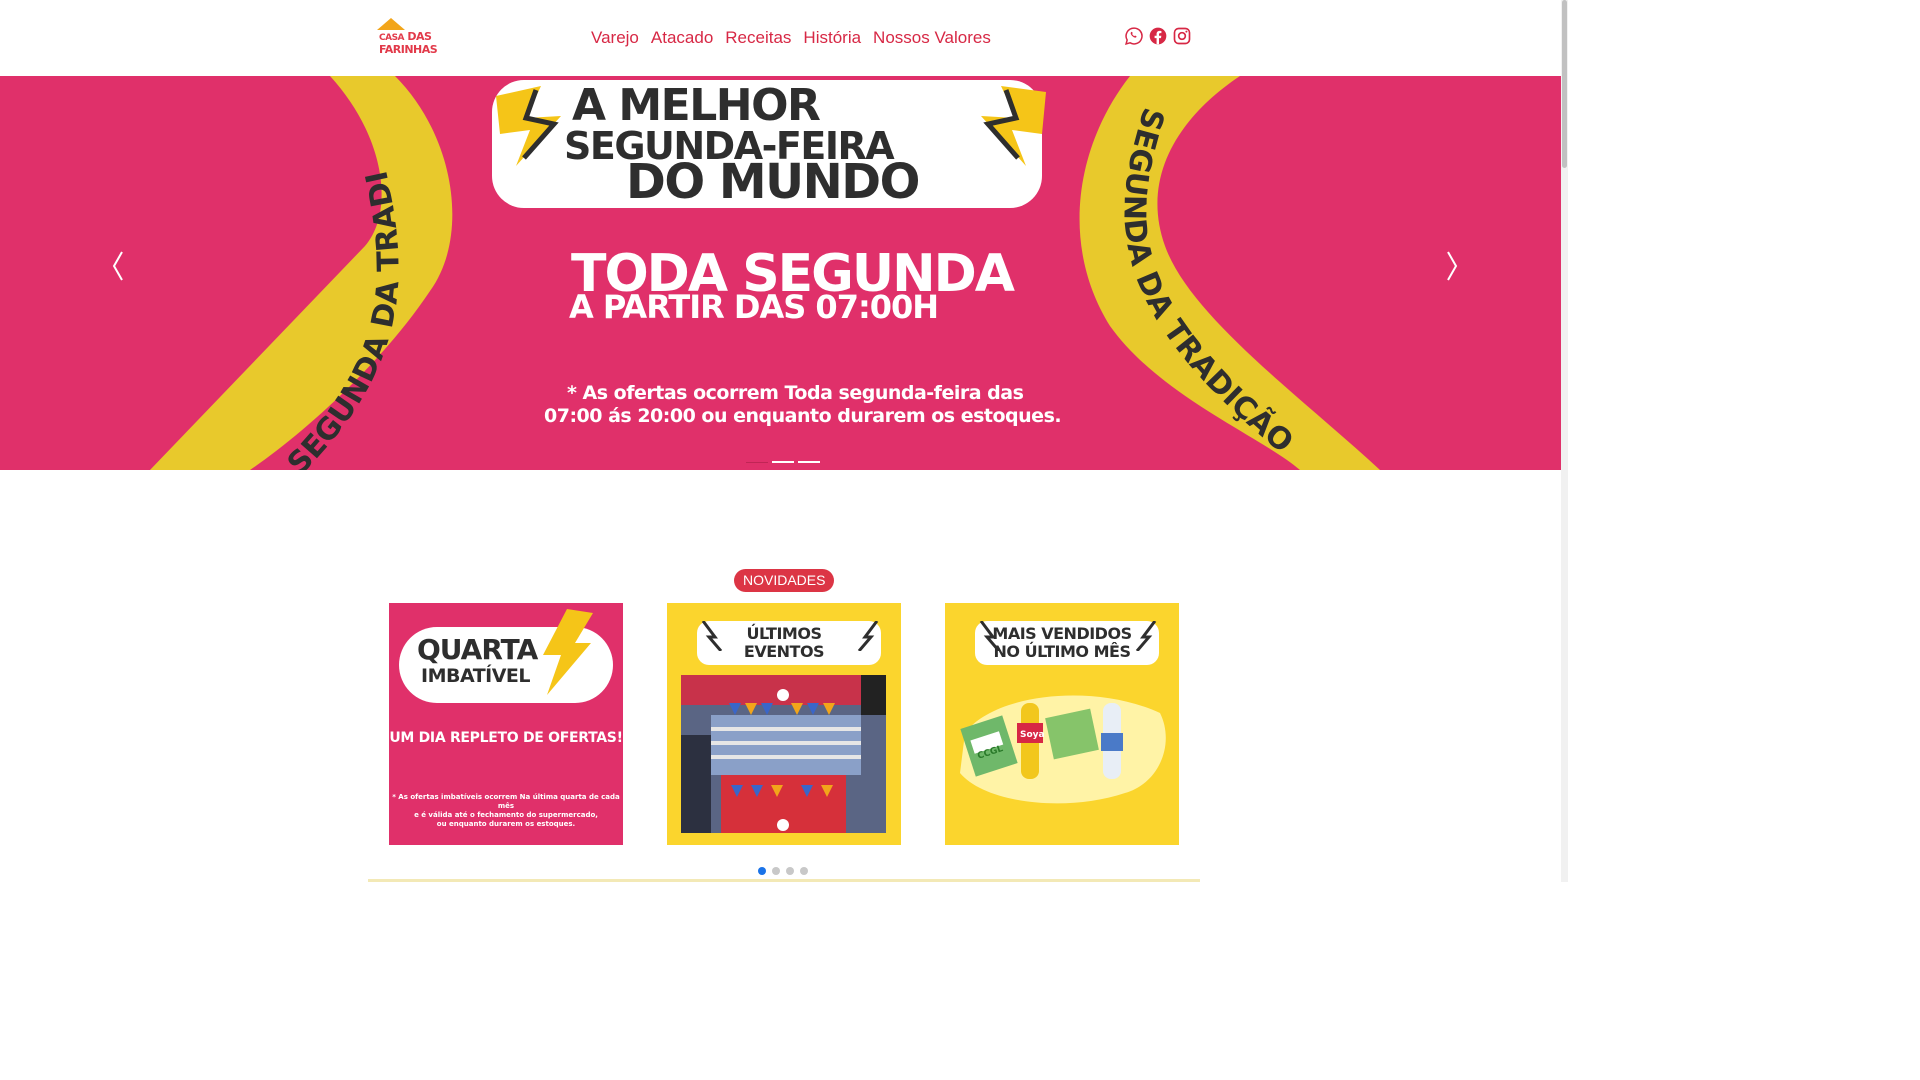 The image size is (1920, 1080). I want to click on novidade-card-mais-vendidos: MAIS VENDIDOS NO ÚLTIMO MÊS CCGL Soya, so click(1062, 724).